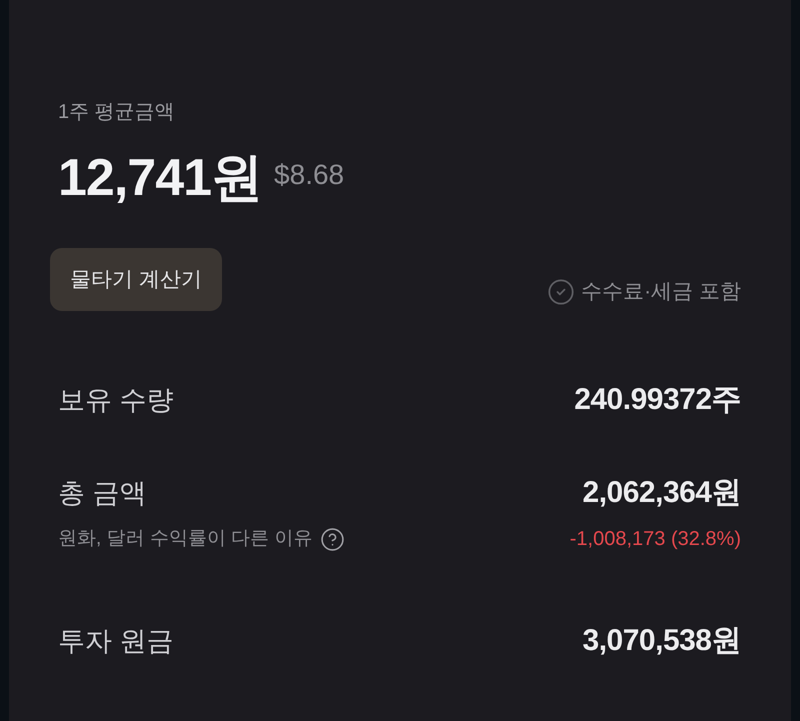 The image size is (800, 721). What do you see at coordinates (644, 292) in the screenshot?
I see `fee-toggle: 수수료·세금 포함` at bounding box center [644, 292].